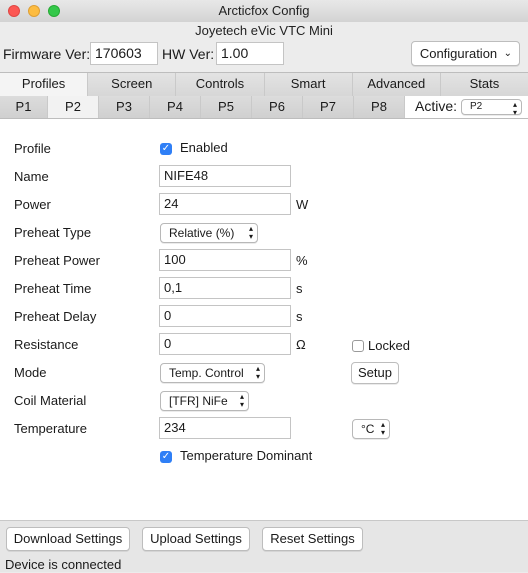  Describe the element at coordinates (299, 288) in the screenshot. I see `preheat-time-unit: s` at that location.